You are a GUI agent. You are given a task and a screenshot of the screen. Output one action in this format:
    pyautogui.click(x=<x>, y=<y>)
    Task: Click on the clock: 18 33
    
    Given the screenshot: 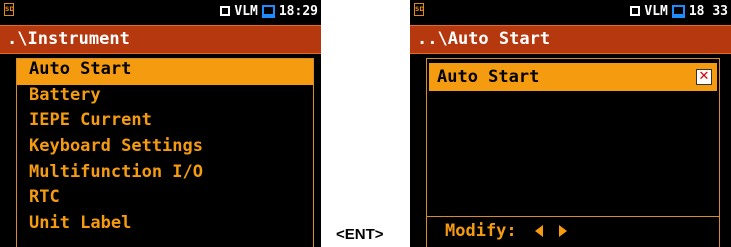 What is the action you would take?
    pyautogui.click(x=708, y=11)
    